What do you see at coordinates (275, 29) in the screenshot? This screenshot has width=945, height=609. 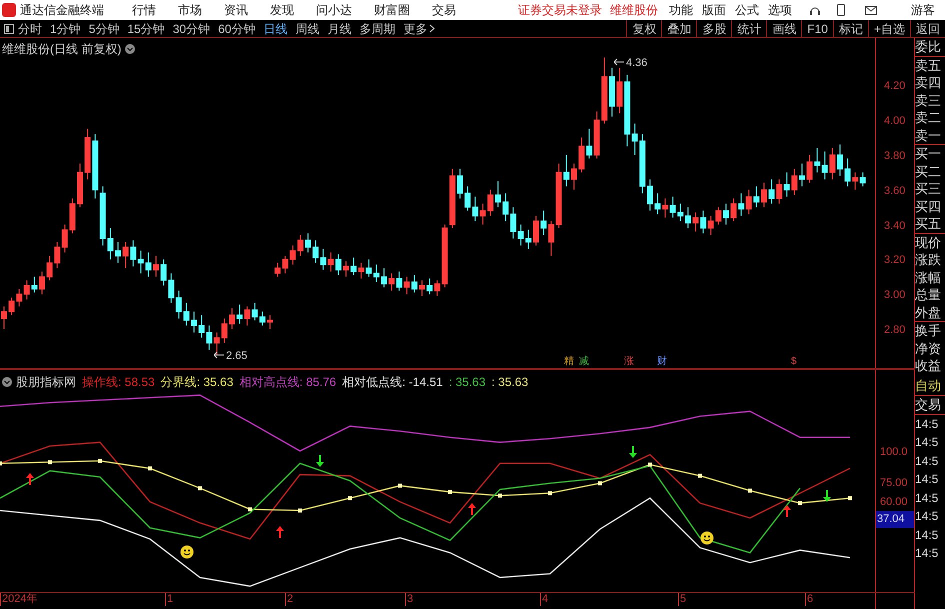 I see `period-tab: 日线` at bounding box center [275, 29].